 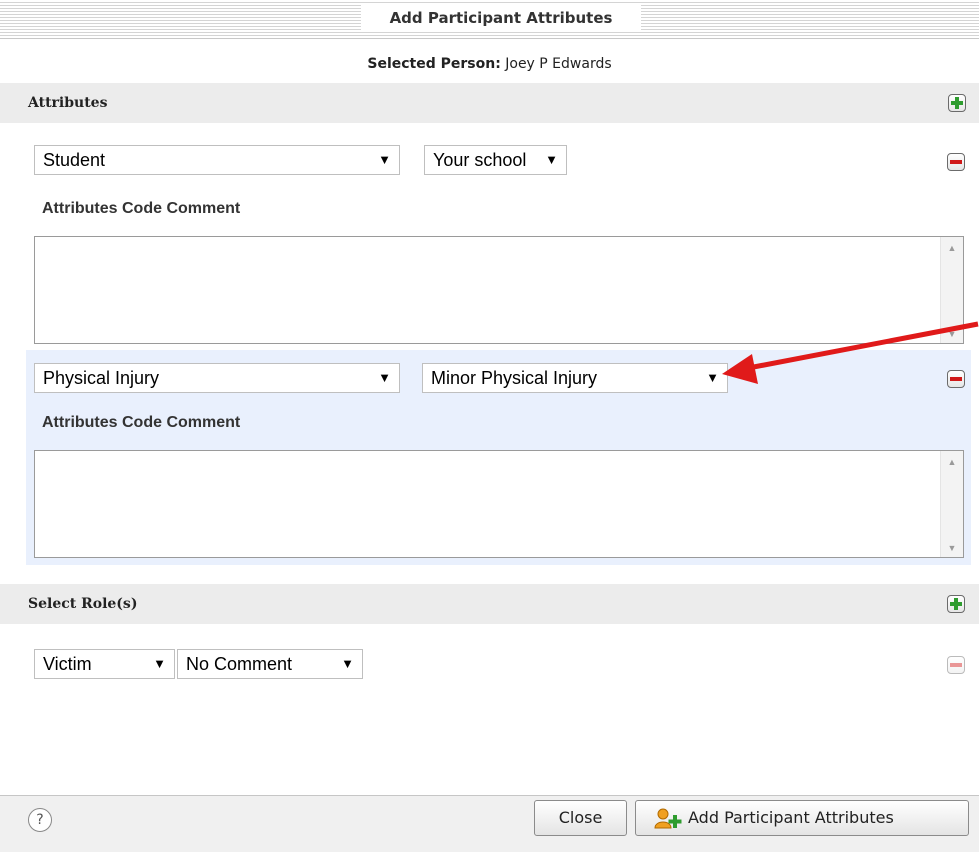 What do you see at coordinates (952, 548) in the screenshot?
I see `scroll-down-icon: ▼` at bounding box center [952, 548].